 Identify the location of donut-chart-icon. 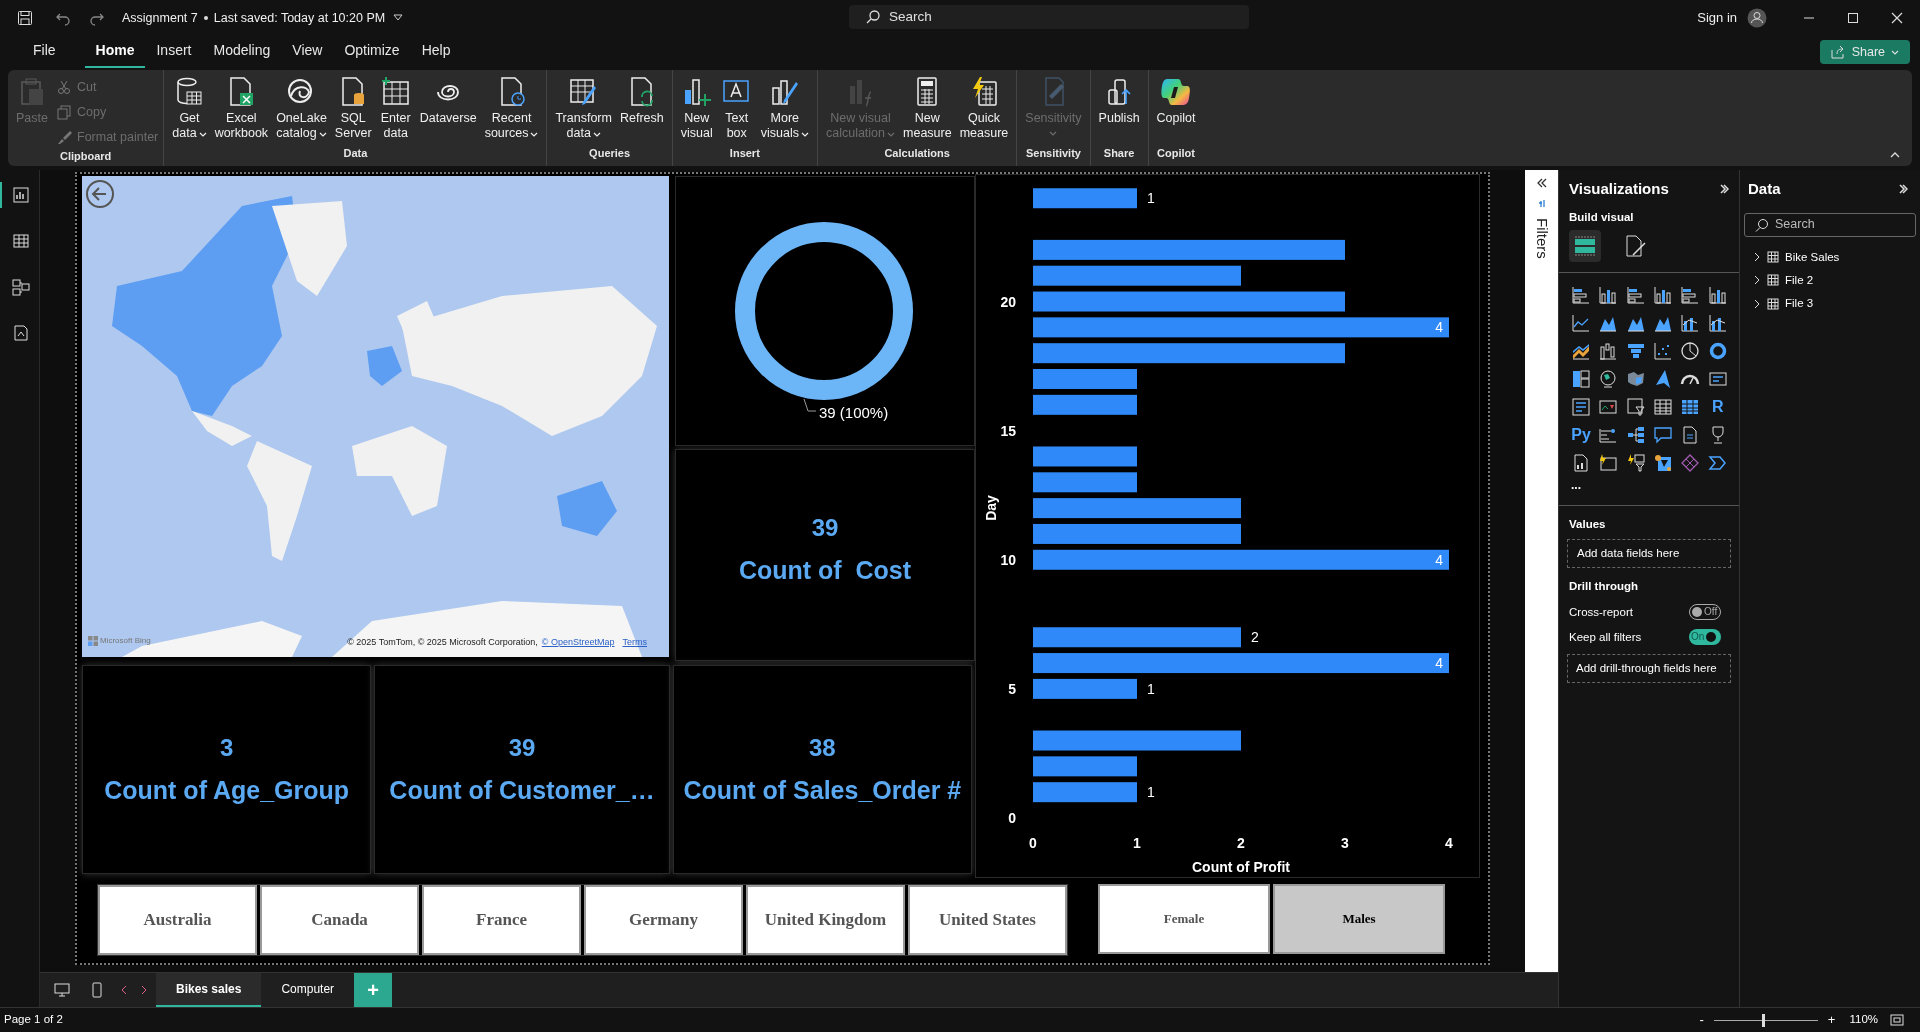
(1717, 350).